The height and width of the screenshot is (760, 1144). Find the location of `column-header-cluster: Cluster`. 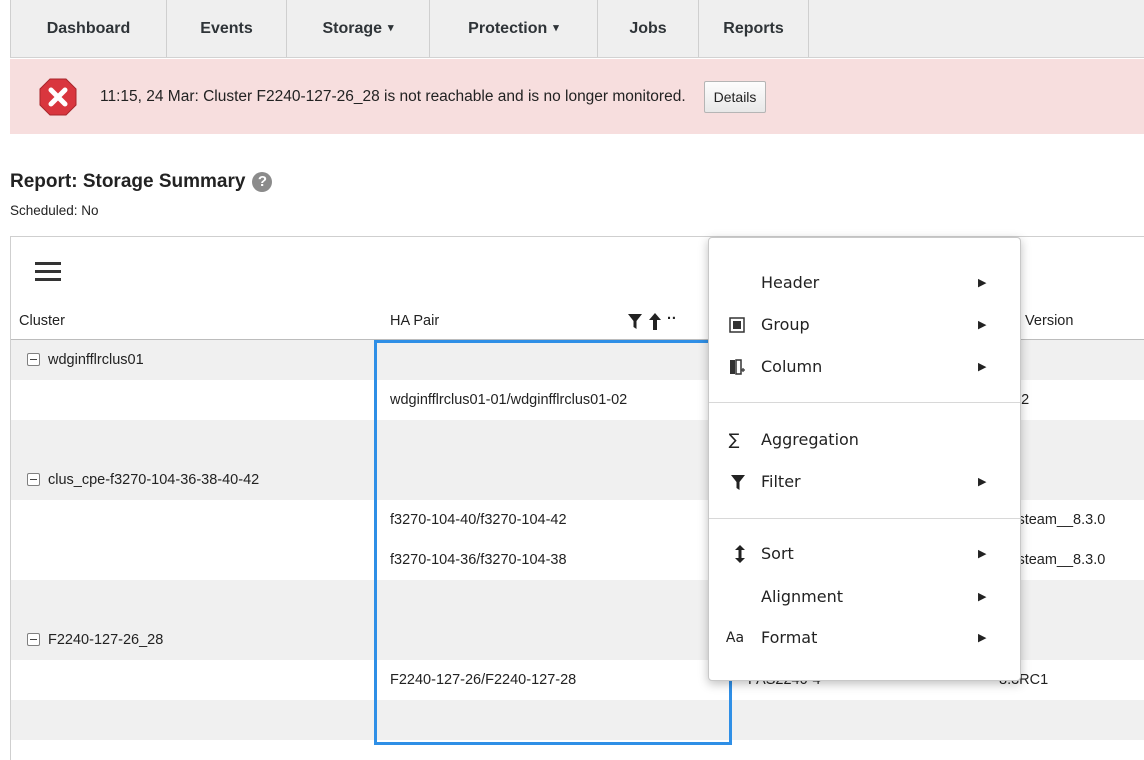

column-header-cluster: Cluster is located at coordinates (42, 321).